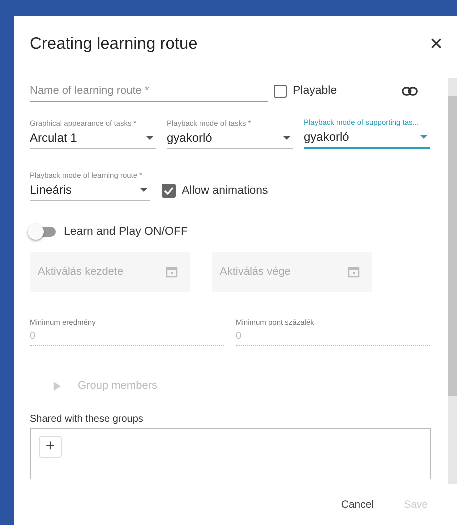 The image size is (457, 525). Describe the element at coordinates (357, 505) in the screenshot. I see `dialog-button: Cancel` at that location.